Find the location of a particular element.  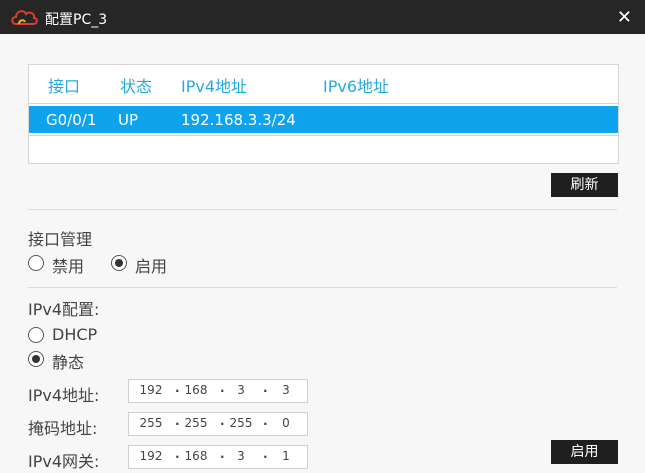

octet: 0 is located at coordinates (286, 423).